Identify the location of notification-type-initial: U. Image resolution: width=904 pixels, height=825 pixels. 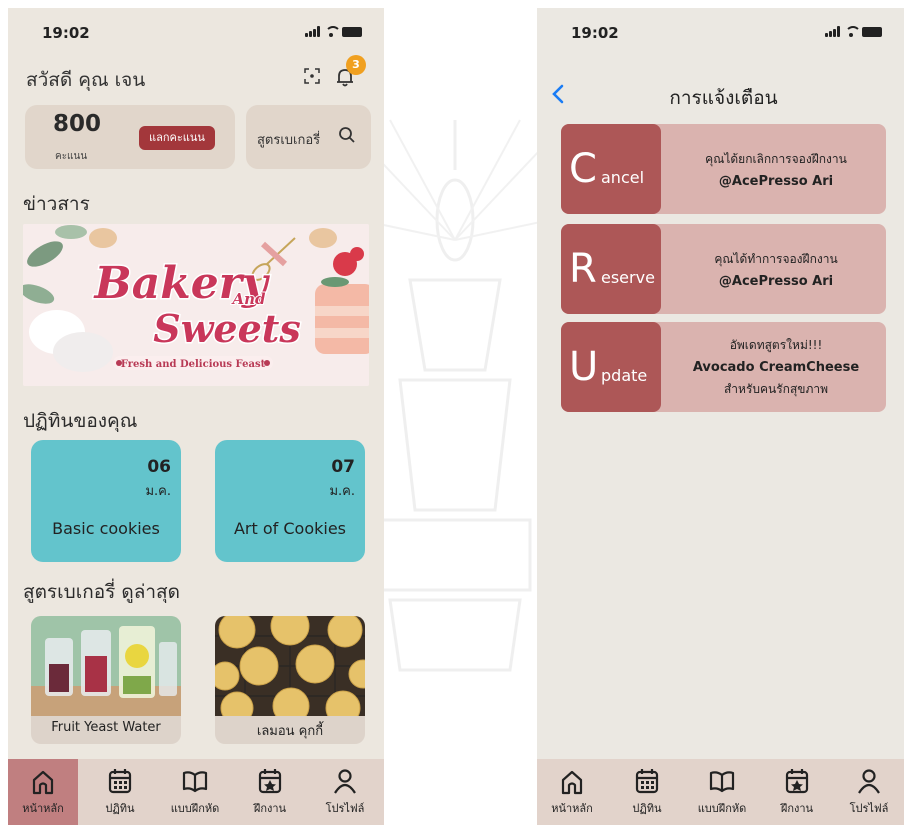
(584, 367).